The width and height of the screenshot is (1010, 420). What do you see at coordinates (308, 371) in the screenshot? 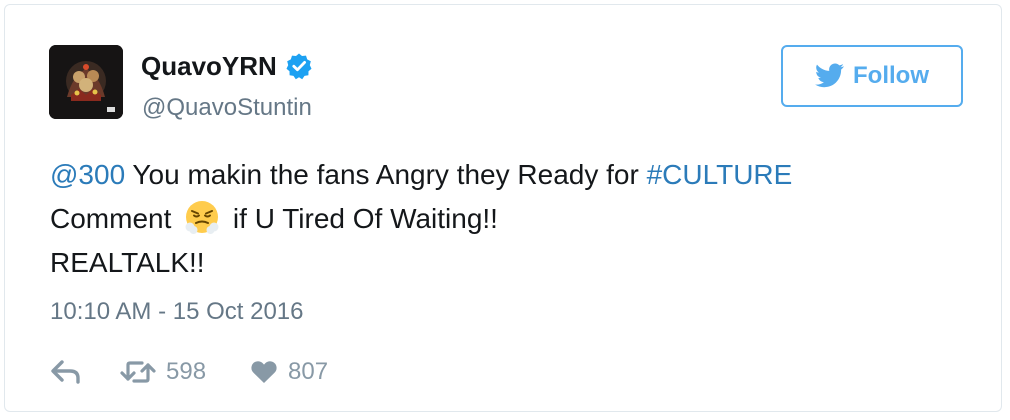
I see `like-count: 807` at bounding box center [308, 371].